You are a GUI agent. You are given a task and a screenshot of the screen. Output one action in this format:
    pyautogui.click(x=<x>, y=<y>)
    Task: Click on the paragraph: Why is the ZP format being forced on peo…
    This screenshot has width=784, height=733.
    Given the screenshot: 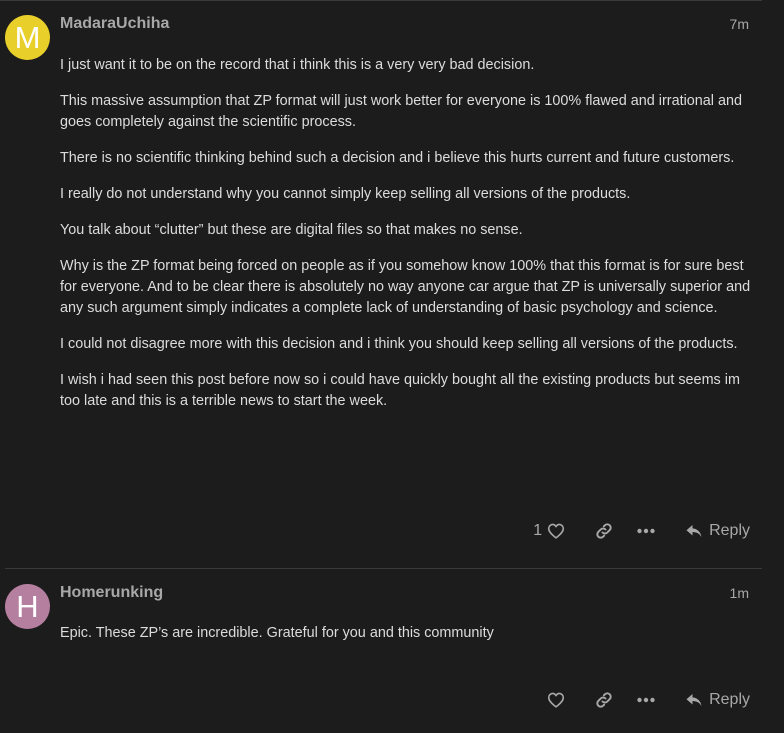 What is the action you would take?
    pyautogui.click(x=405, y=287)
    